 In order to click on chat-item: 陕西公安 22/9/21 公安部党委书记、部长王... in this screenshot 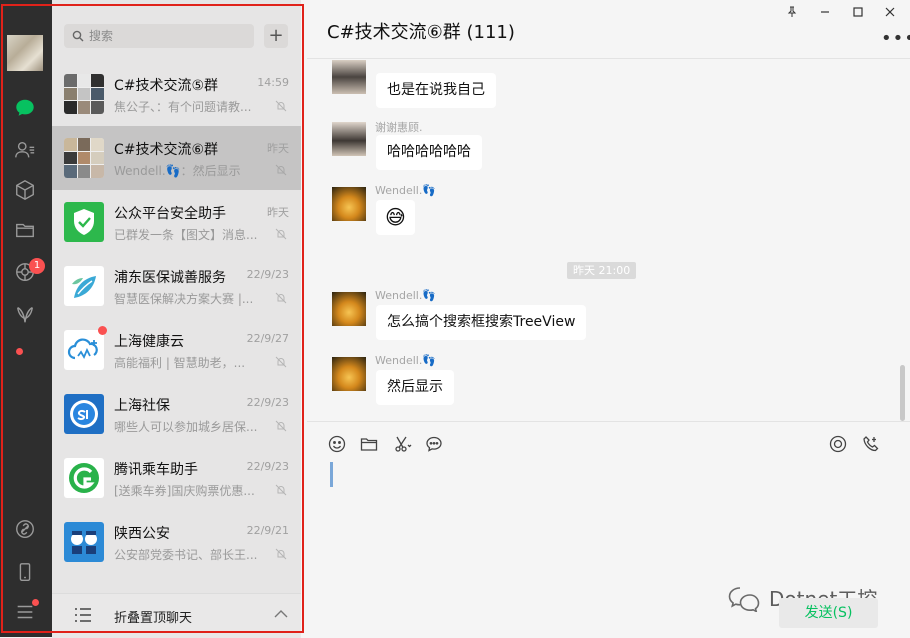, I will do `click(176, 542)`.